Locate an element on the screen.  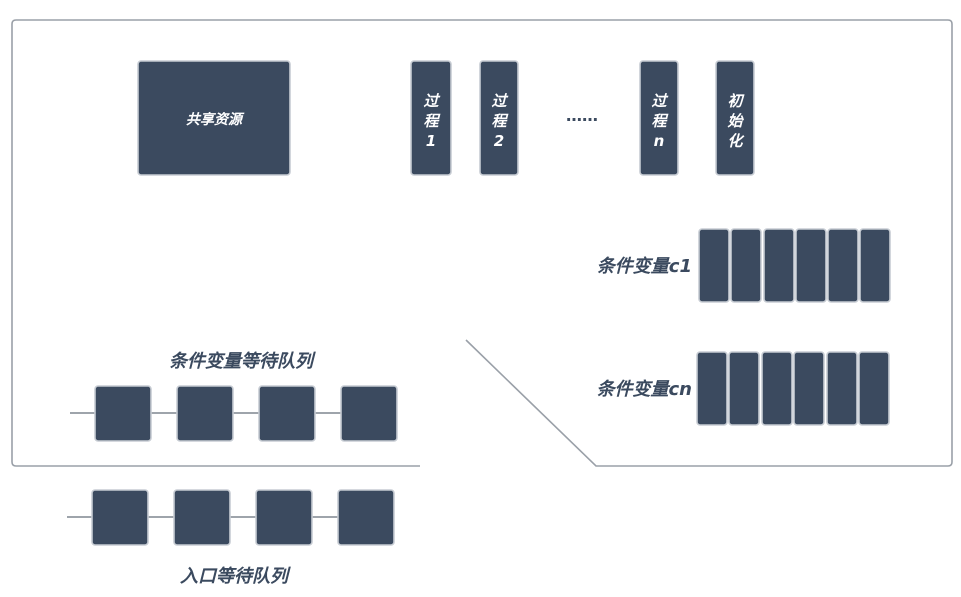
process-n-char-1: 过 is located at coordinates (659, 101).